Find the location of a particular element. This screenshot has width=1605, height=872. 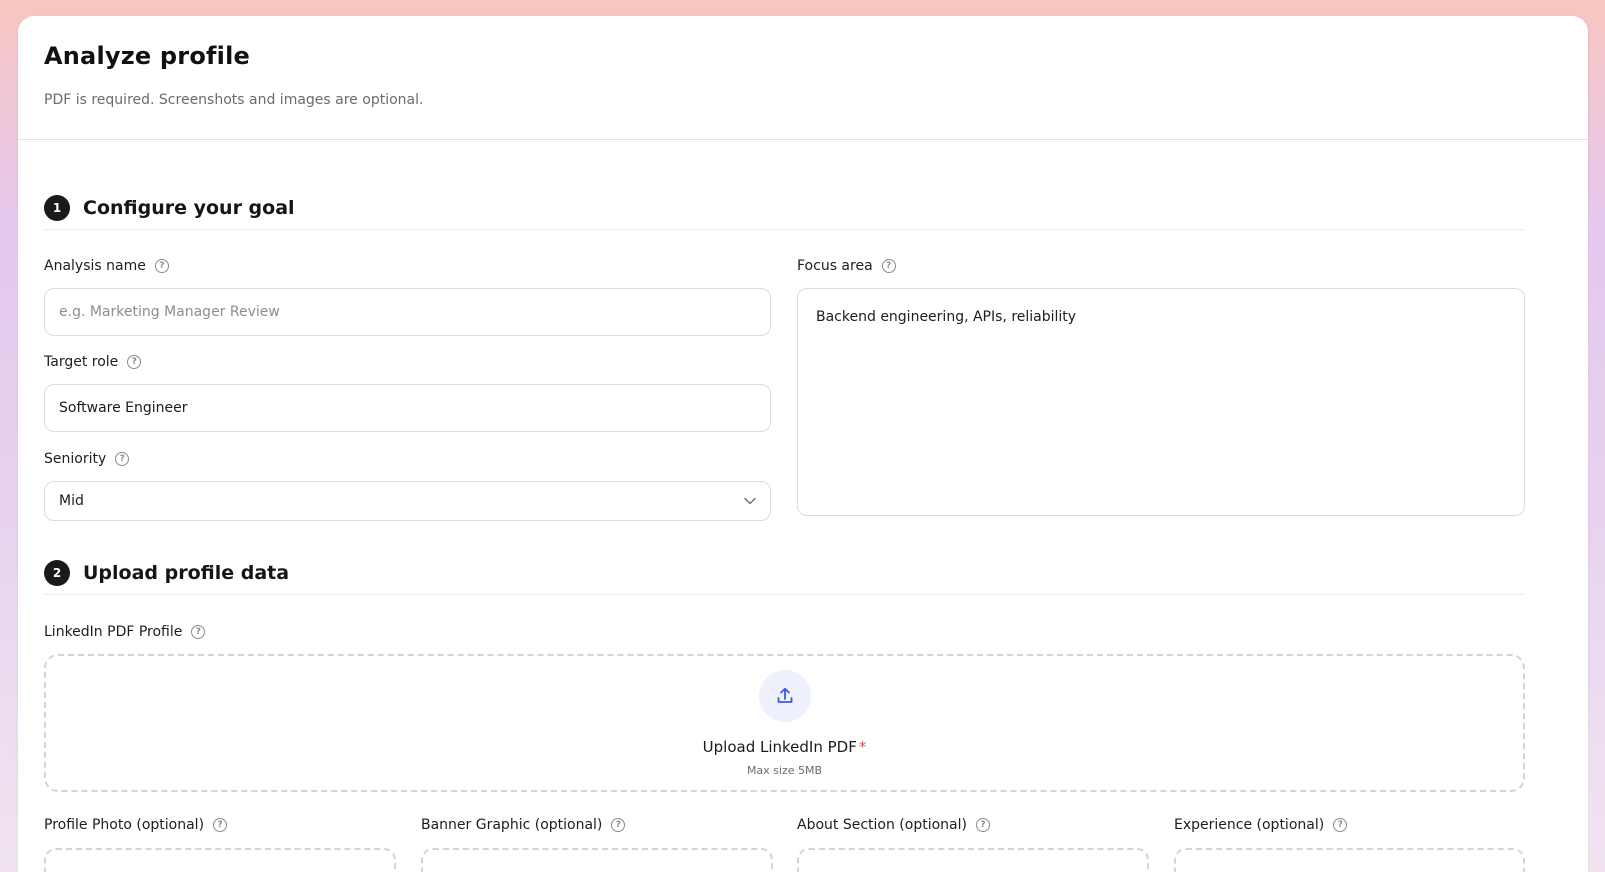

seniority-value: Mid is located at coordinates (71, 501).